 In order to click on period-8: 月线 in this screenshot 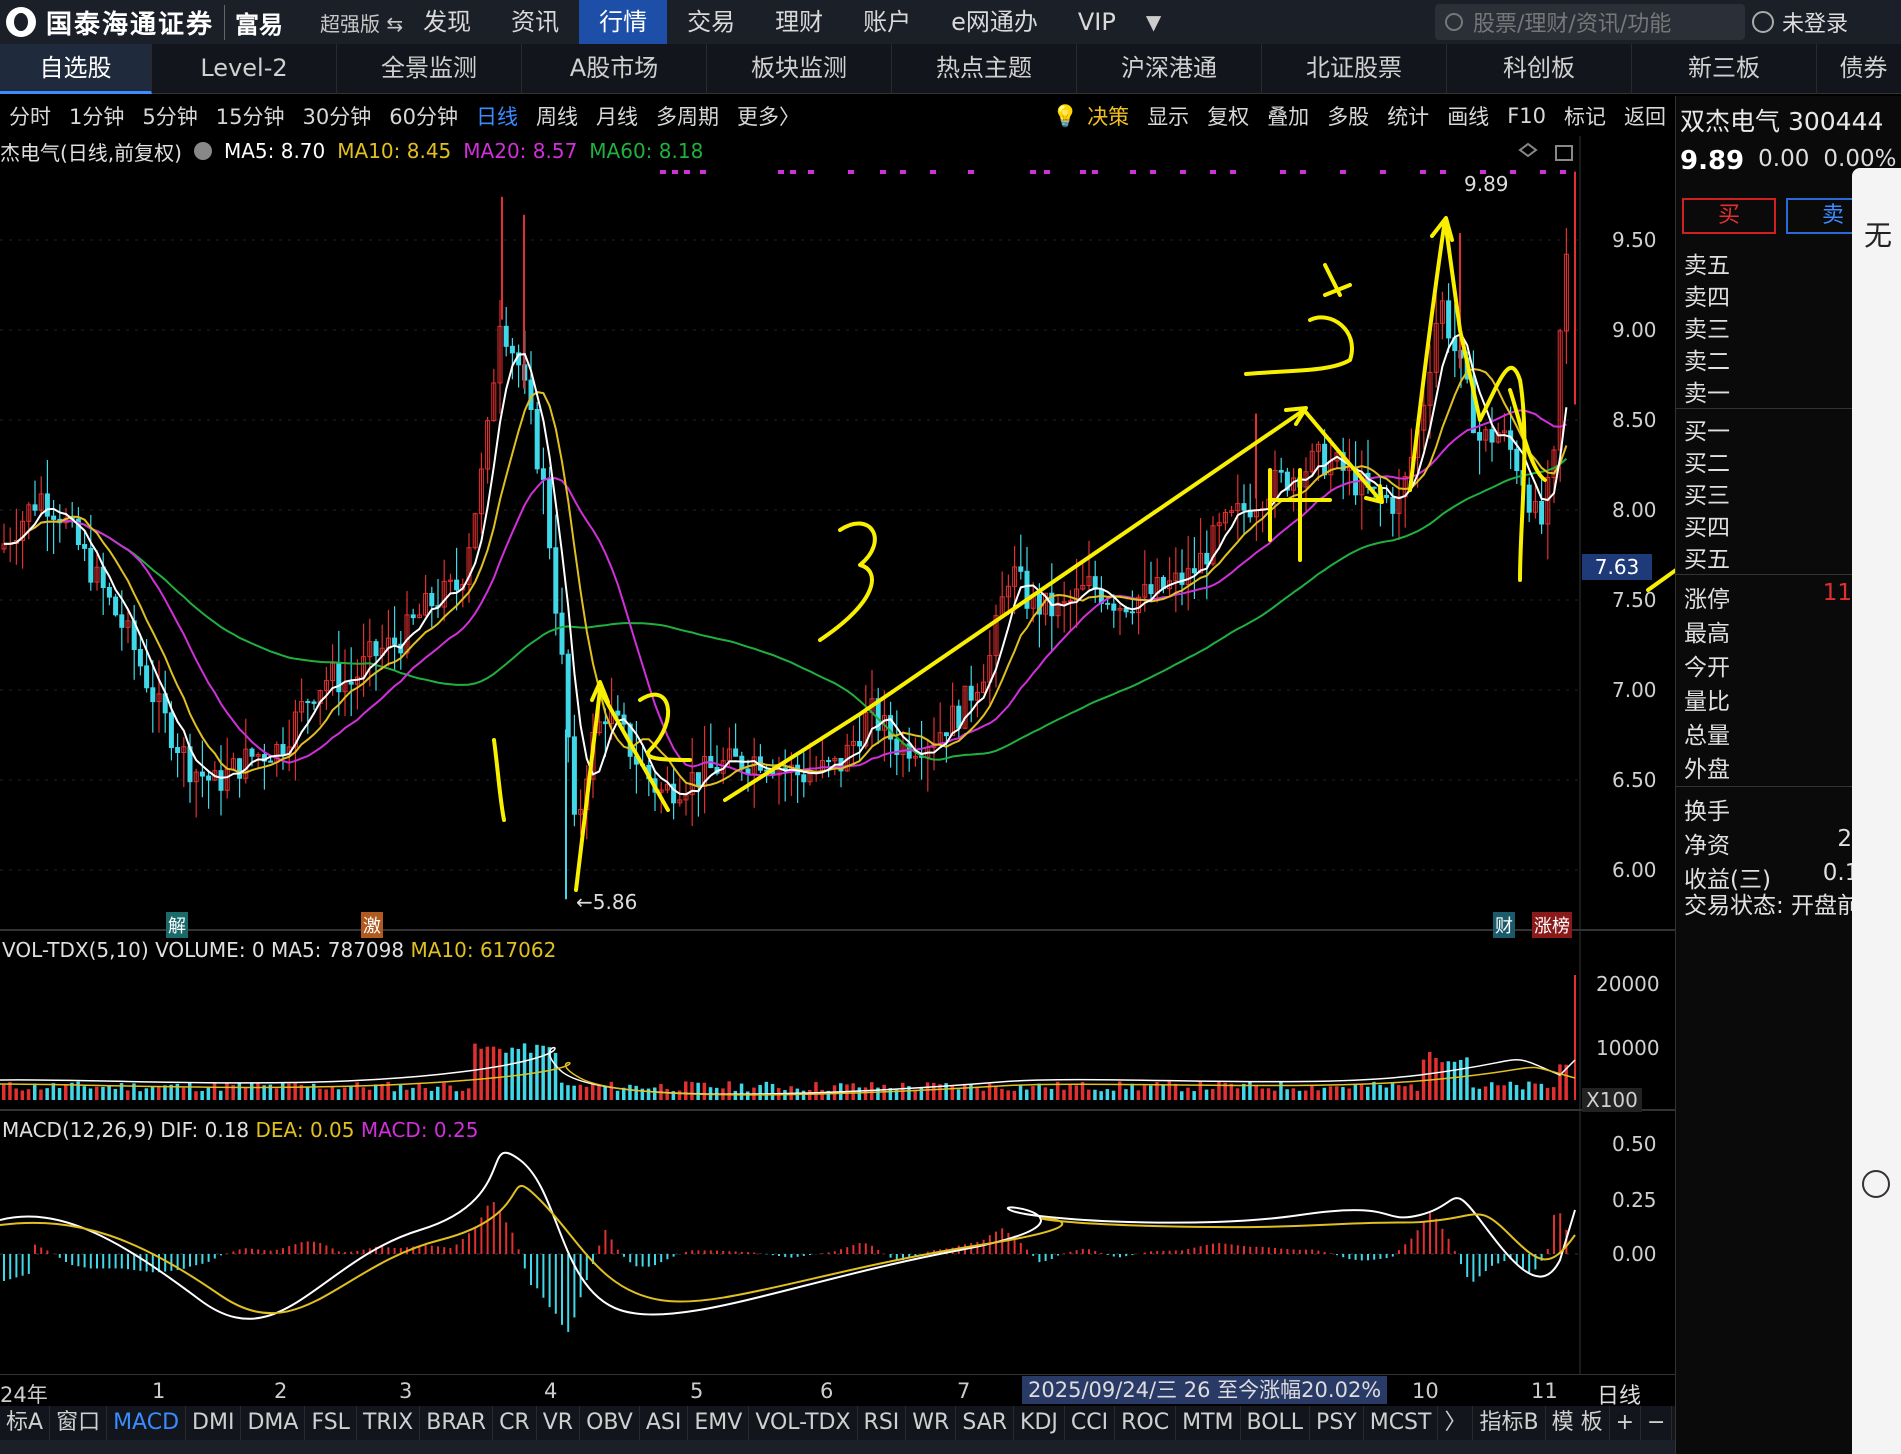, I will do `click(617, 116)`.